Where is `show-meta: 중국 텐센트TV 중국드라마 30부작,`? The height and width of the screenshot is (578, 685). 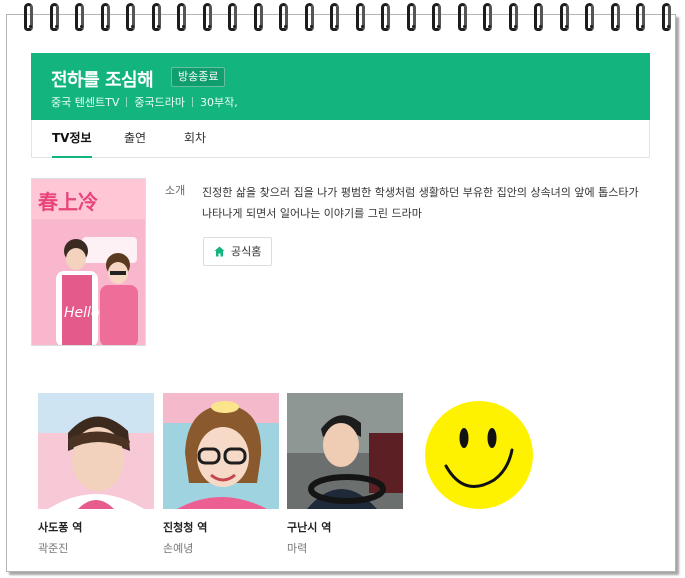
show-meta: 중국 텐센트TV 중국드라마 30부작, is located at coordinates (144, 102).